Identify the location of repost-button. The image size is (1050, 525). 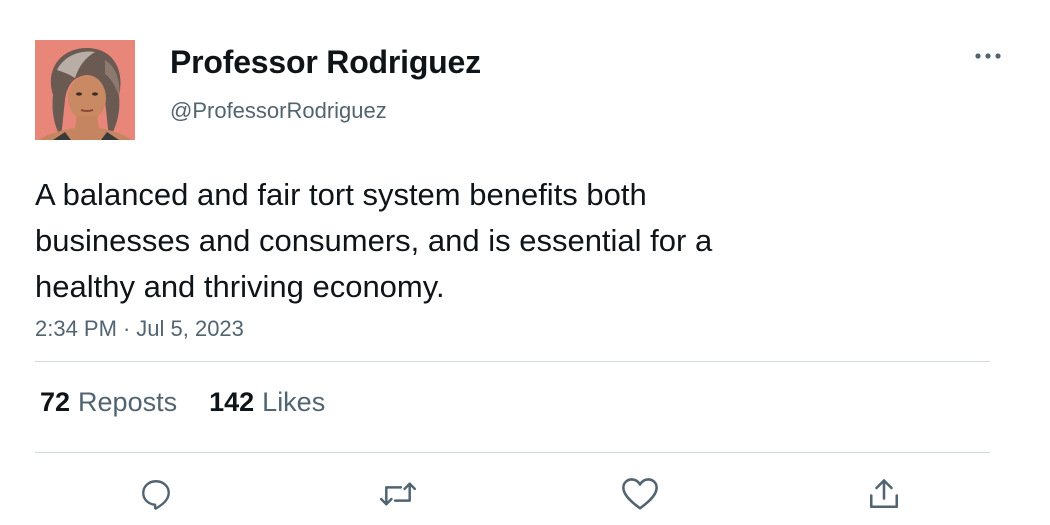
(398, 494).